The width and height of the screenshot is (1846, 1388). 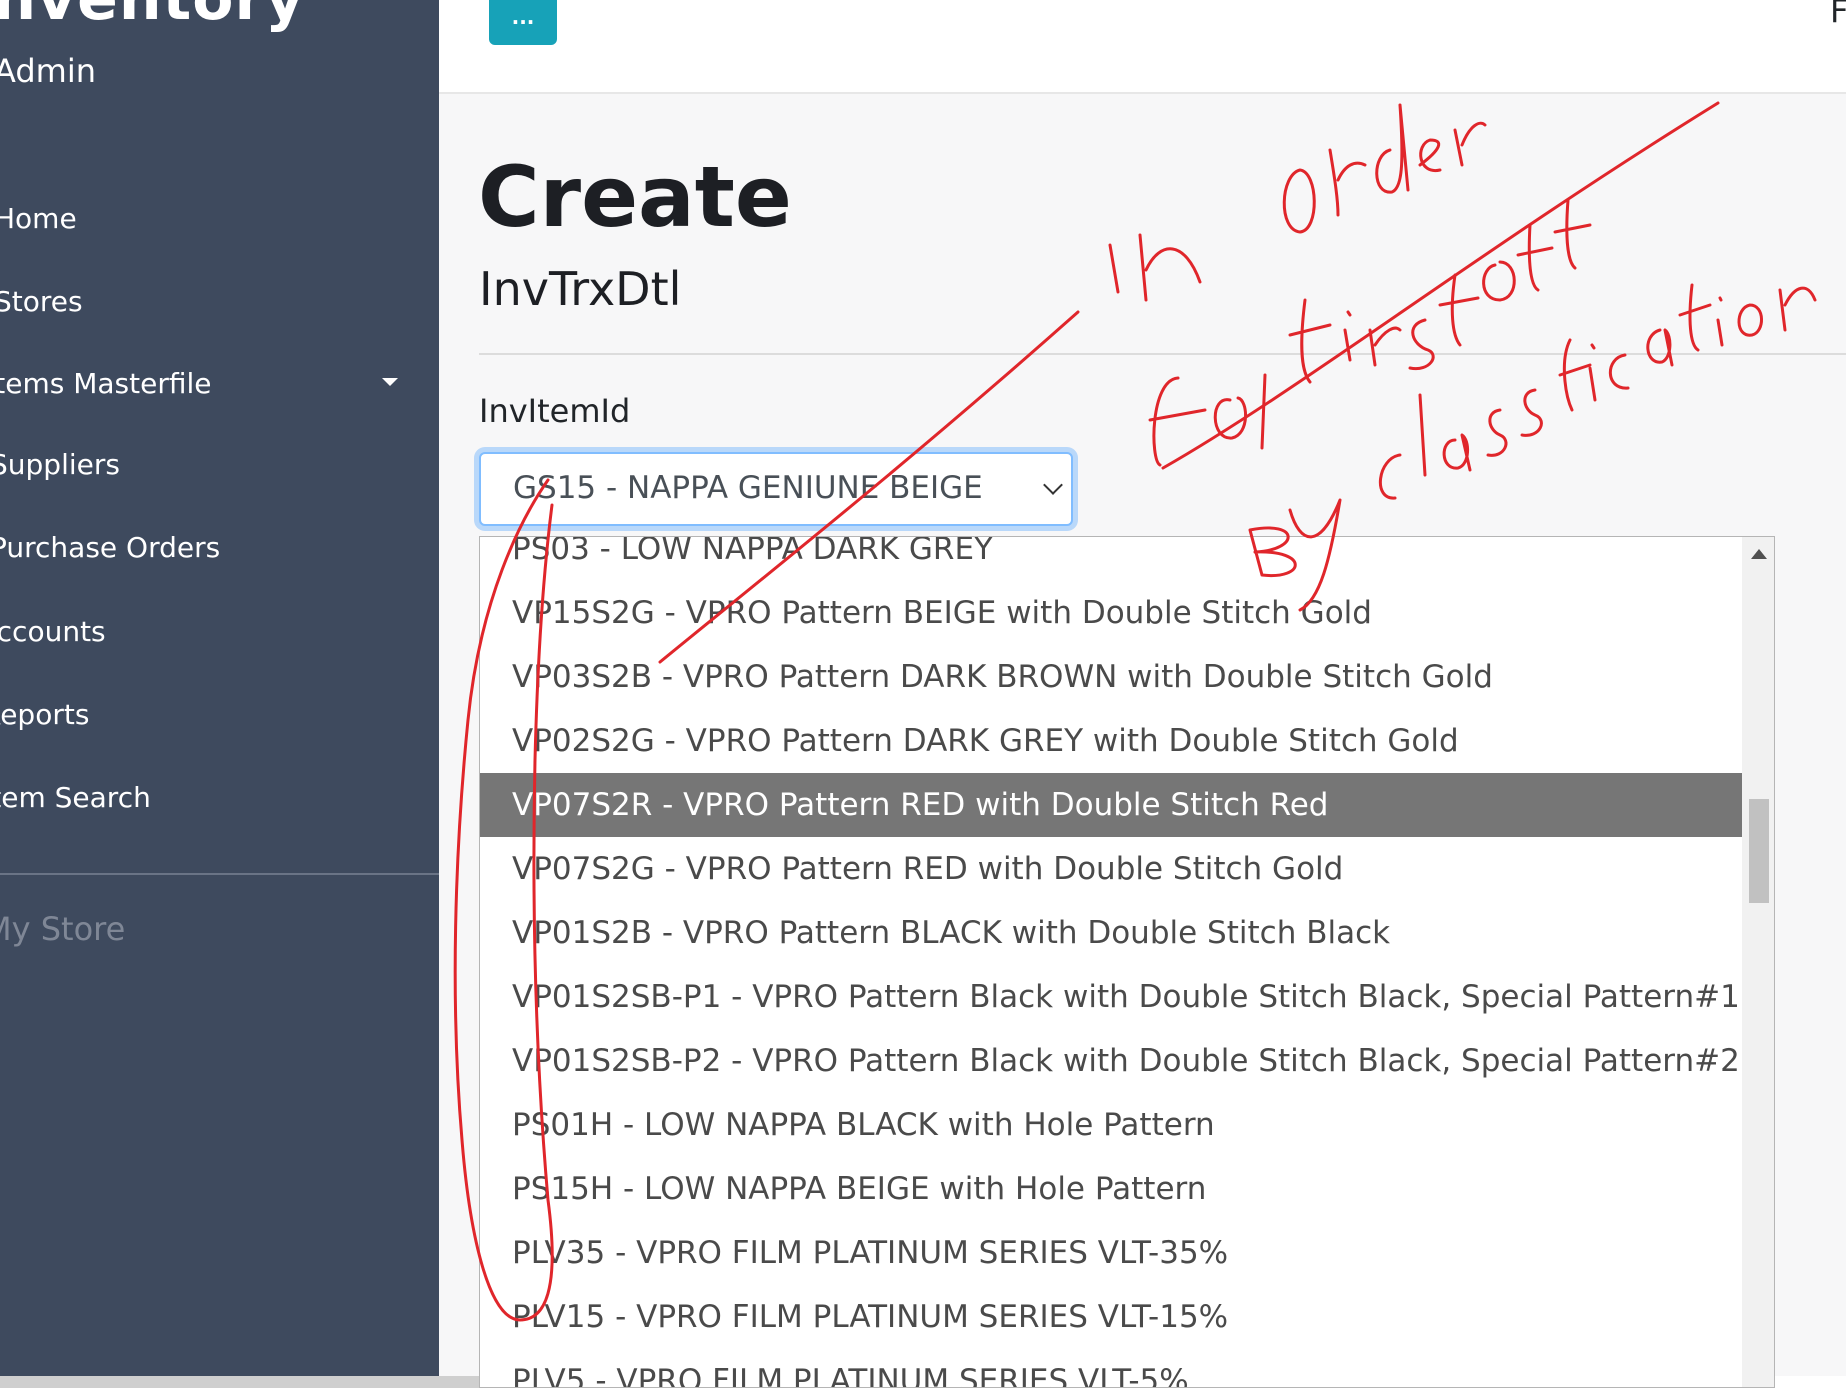 I want to click on sidebar-item-item-search: Item Search, so click(x=201, y=798).